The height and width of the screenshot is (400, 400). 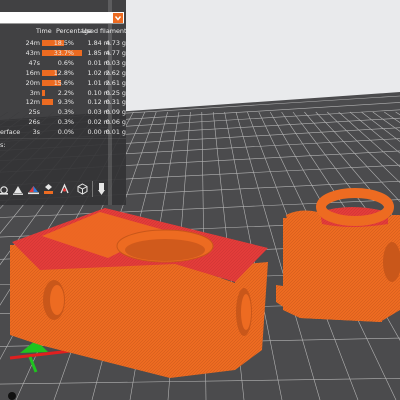 I want to click on legend-row: 24m 18.5% 1.84 m 4.73 g, so click(x=63, y=43).